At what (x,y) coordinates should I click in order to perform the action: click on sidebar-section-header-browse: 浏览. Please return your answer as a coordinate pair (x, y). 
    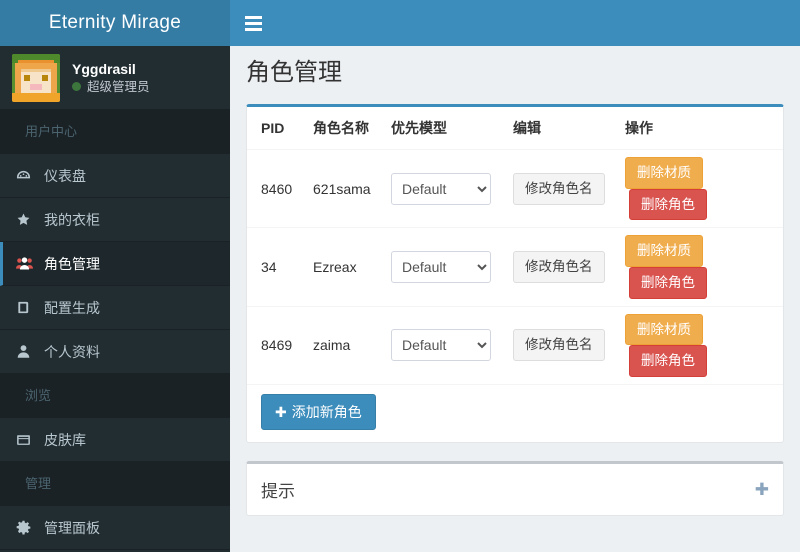
    Looking at the image, I should click on (115, 396).